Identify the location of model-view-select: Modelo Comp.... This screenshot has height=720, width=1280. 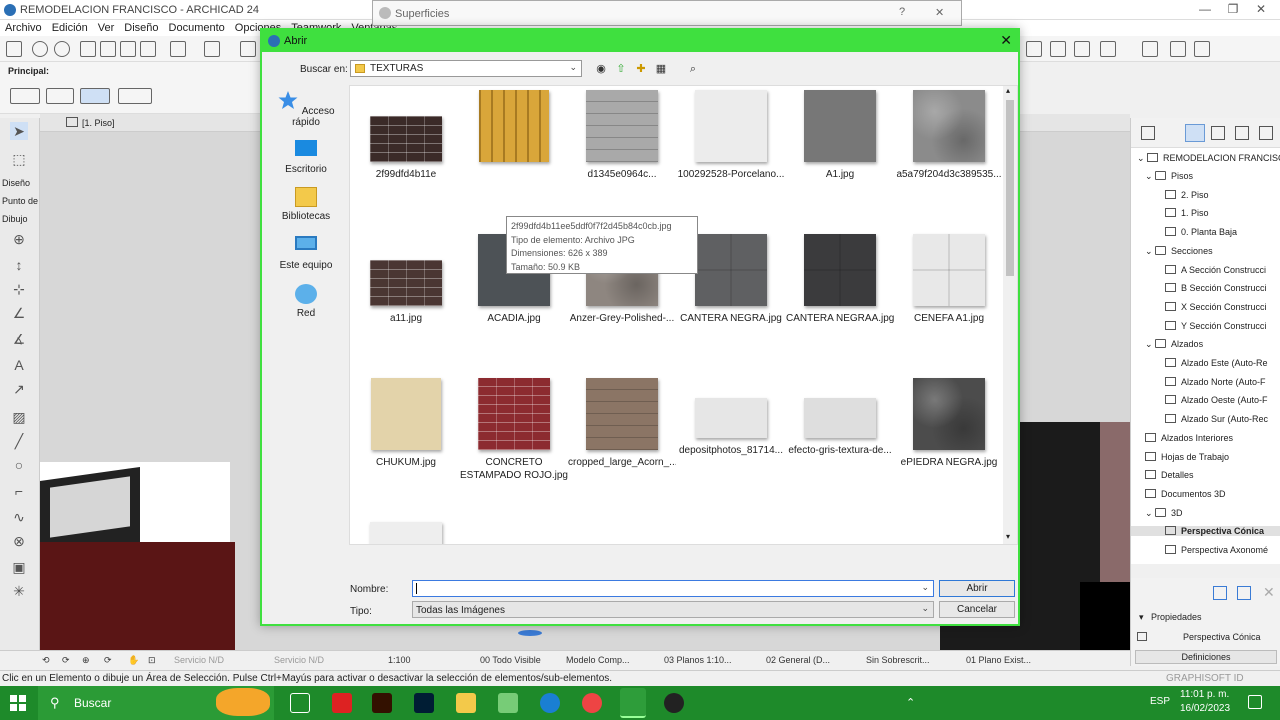
(598, 660).